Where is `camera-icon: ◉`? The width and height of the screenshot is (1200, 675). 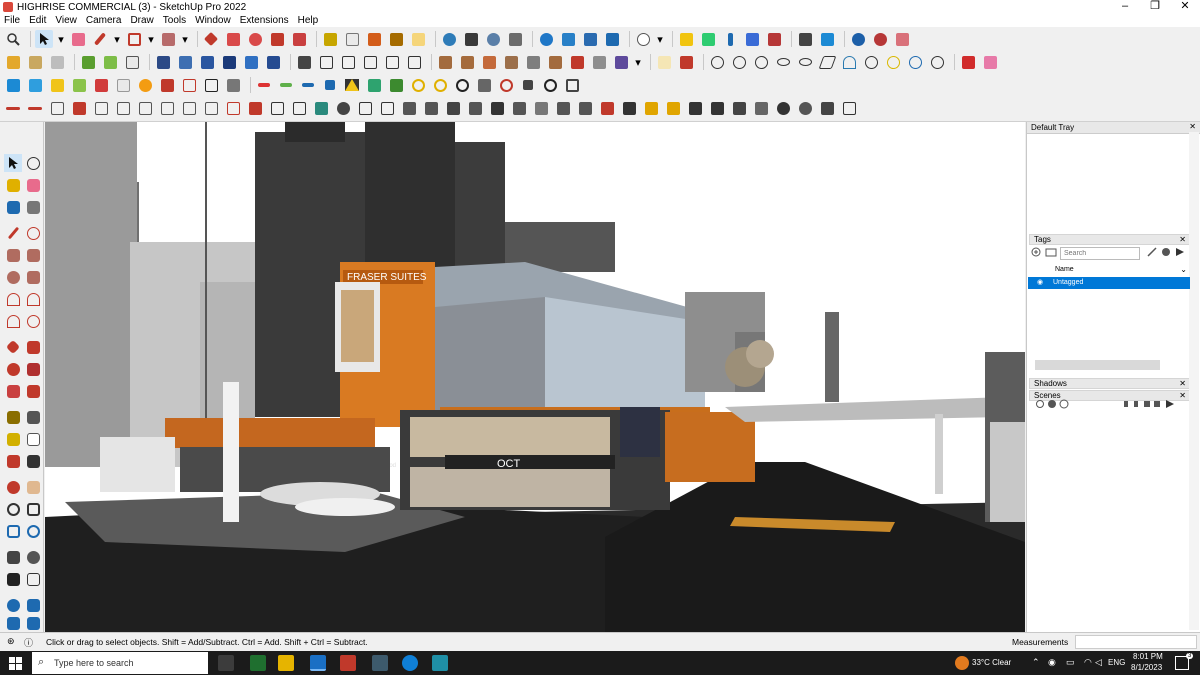
camera-icon: ◉ is located at coordinates (1052, 662).